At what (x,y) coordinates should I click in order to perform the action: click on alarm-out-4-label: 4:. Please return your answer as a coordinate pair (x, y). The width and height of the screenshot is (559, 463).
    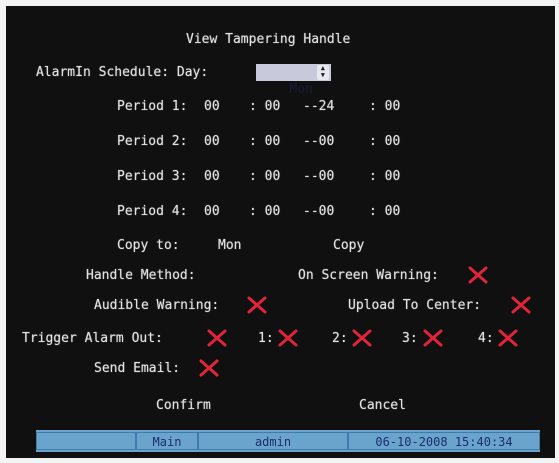
    Looking at the image, I should click on (486, 338).